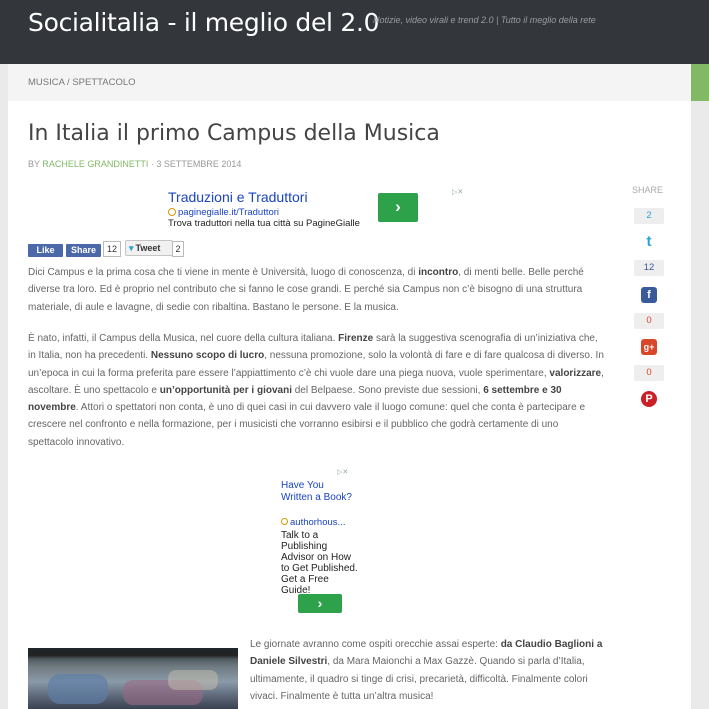 The width and height of the screenshot is (709, 709). I want to click on ad-title: Traduzioni e Traduttori, so click(238, 197).